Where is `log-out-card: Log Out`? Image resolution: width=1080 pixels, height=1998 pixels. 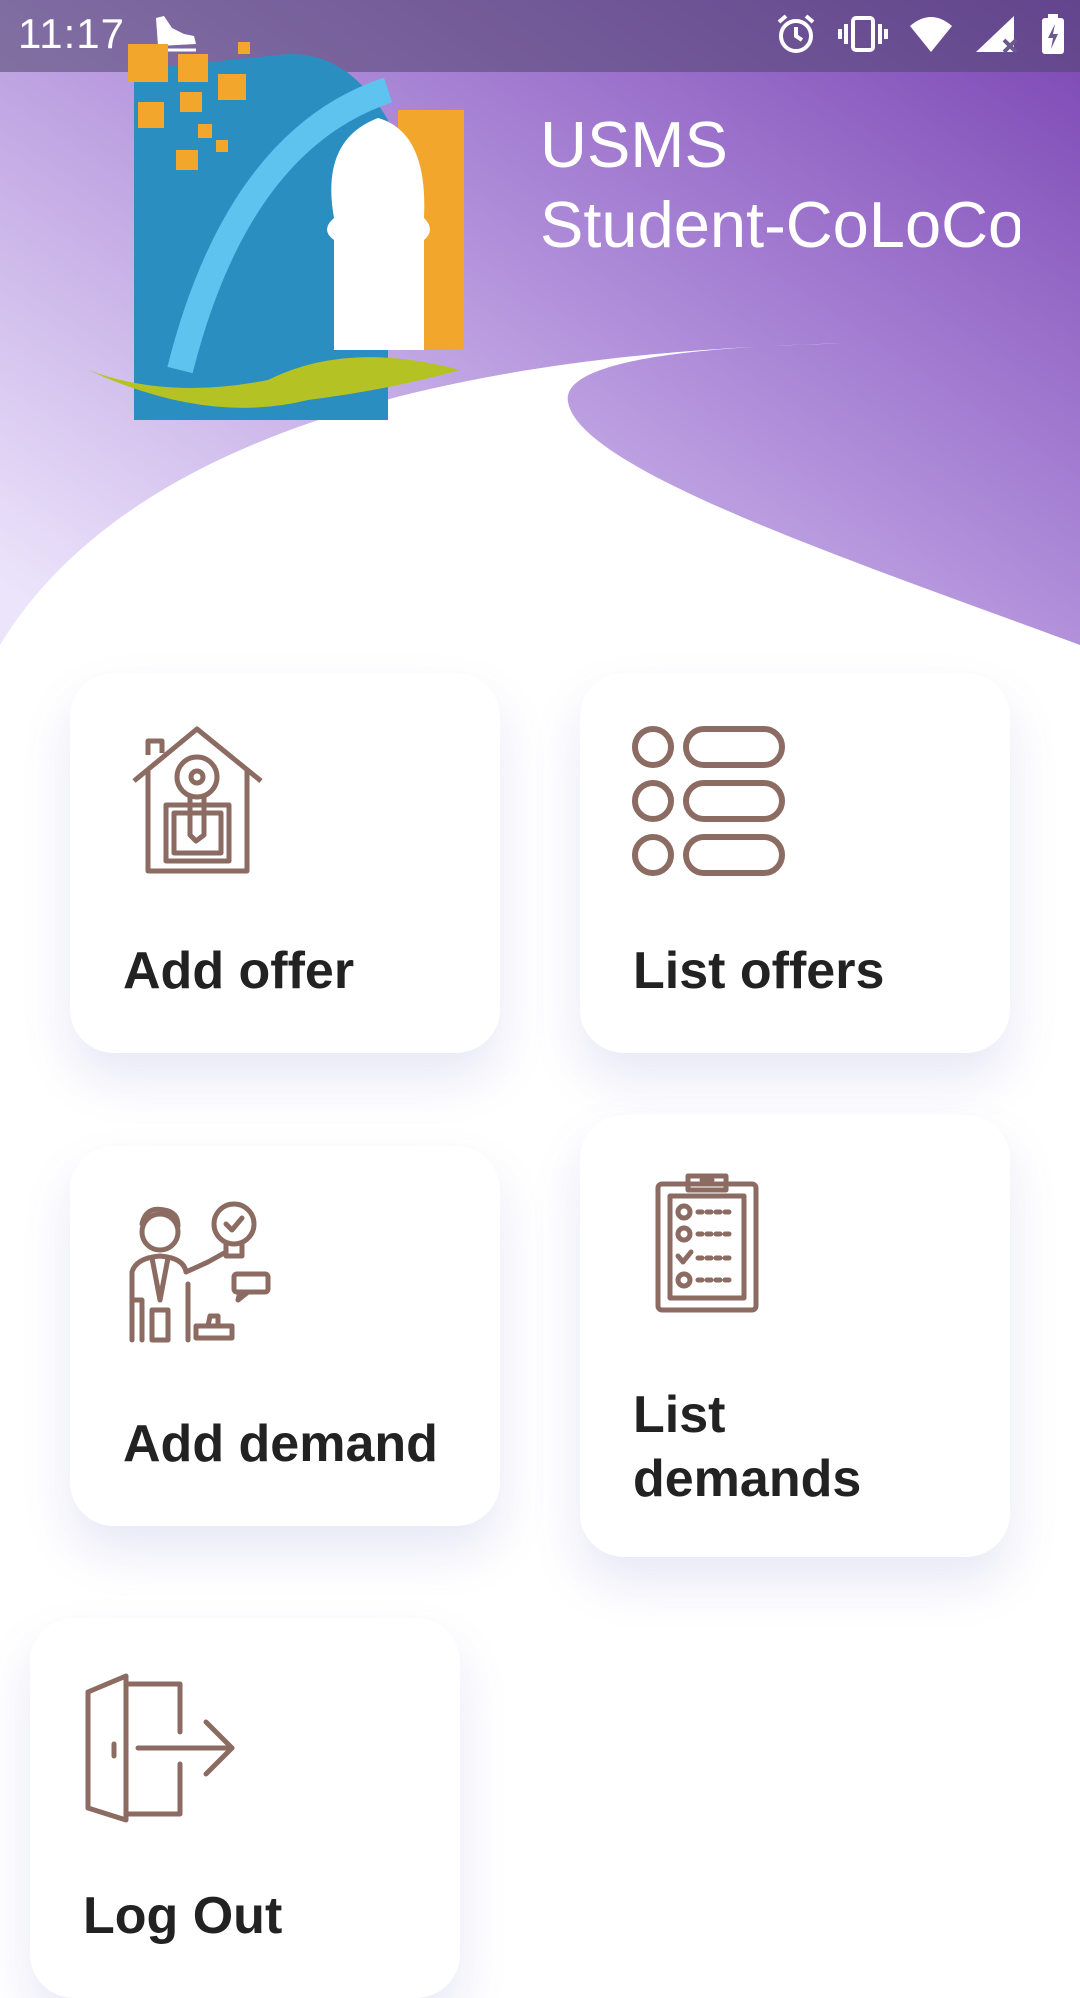
log-out-card: Log Out is located at coordinates (245, 1808).